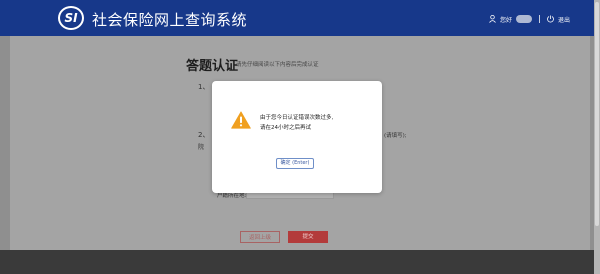 This screenshot has height=274, width=600. I want to click on page-hint: 请先仔细阅读以下内容后完成认证, so click(277, 65).